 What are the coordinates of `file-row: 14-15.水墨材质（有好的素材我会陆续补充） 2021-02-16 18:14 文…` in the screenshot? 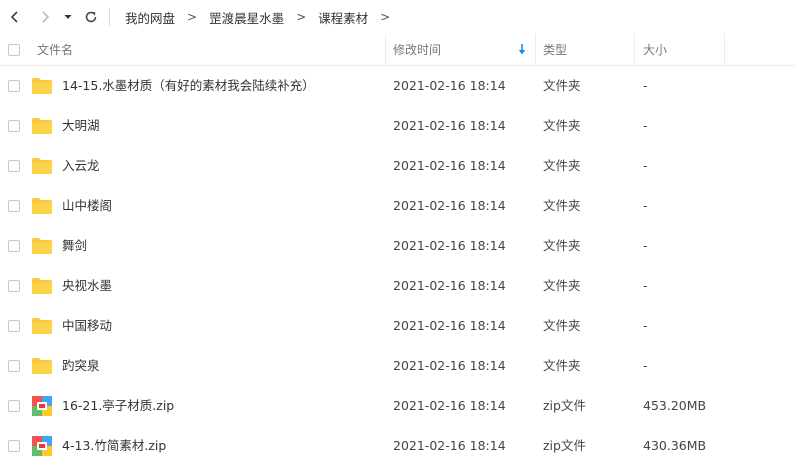 It's located at (397, 86).